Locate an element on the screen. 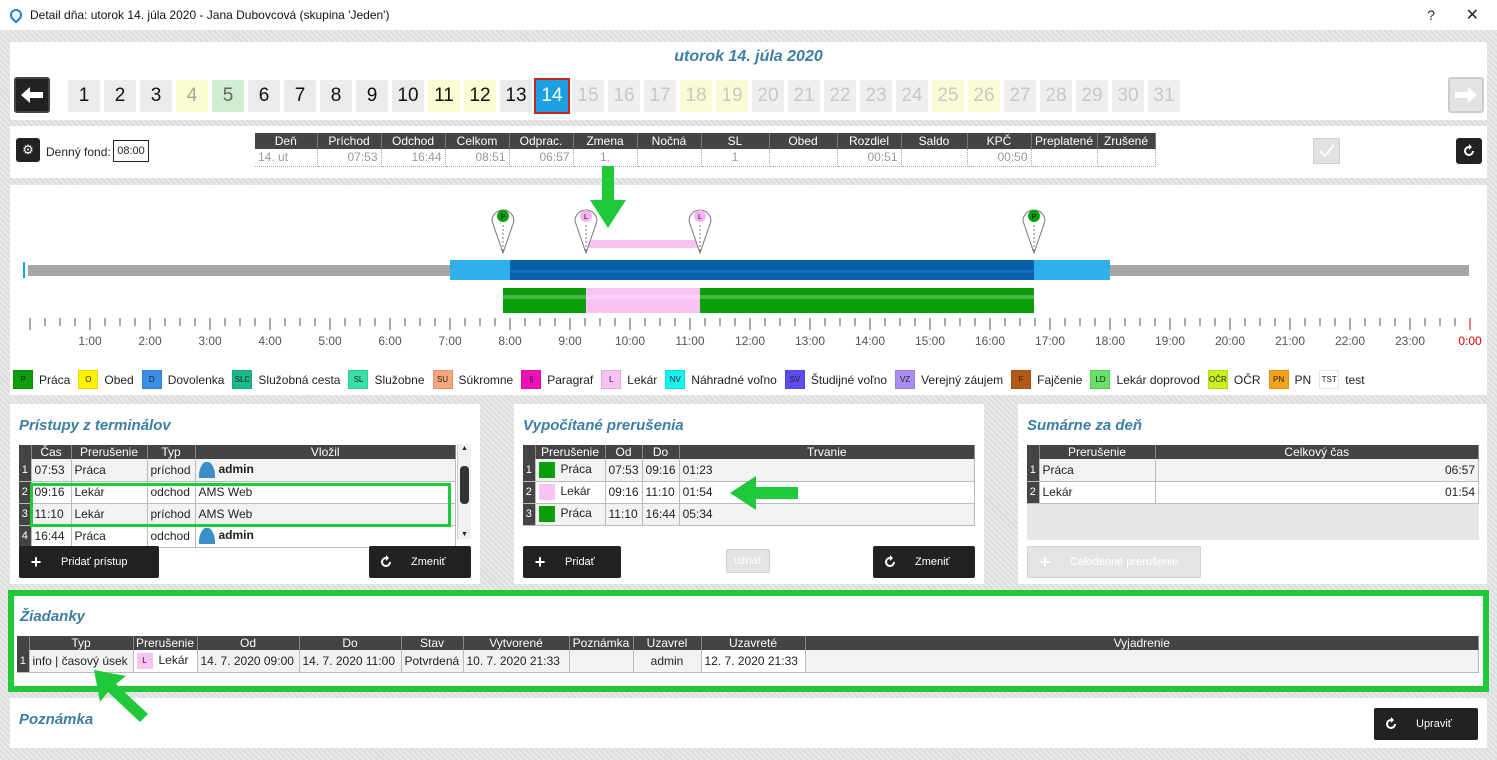 The width and height of the screenshot is (1497, 760). terminal-access-scrollbar: ▲ ▼ is located at coordinates (464, 491).